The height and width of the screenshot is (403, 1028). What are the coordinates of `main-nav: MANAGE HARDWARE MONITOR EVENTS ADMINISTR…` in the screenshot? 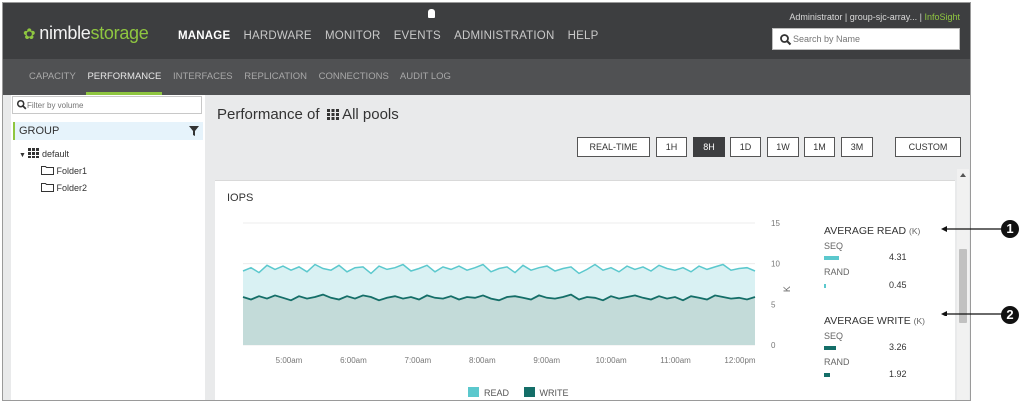 It's located at (393, 36).